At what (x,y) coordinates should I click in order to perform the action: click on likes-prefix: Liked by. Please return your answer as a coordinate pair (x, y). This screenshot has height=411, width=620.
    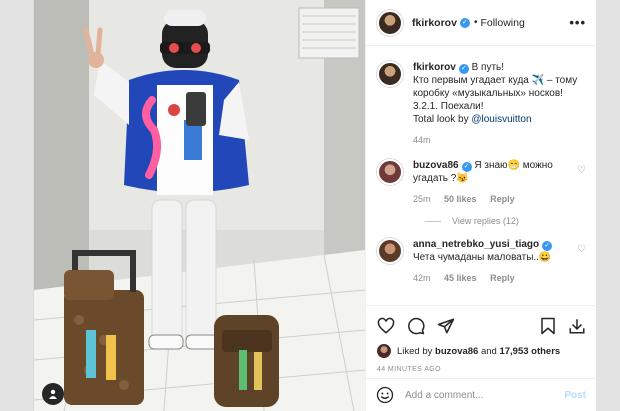
    Looking at the image, I should click on (415, 351).